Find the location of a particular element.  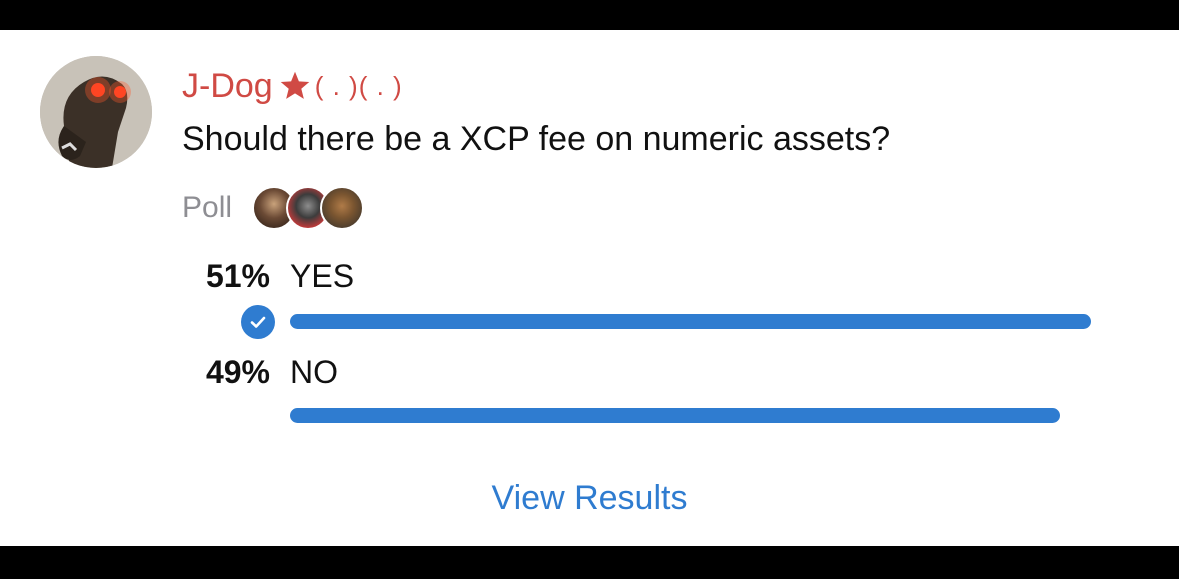

author-emoticon: ( . )( . ) is located at coordinates (358, 86).